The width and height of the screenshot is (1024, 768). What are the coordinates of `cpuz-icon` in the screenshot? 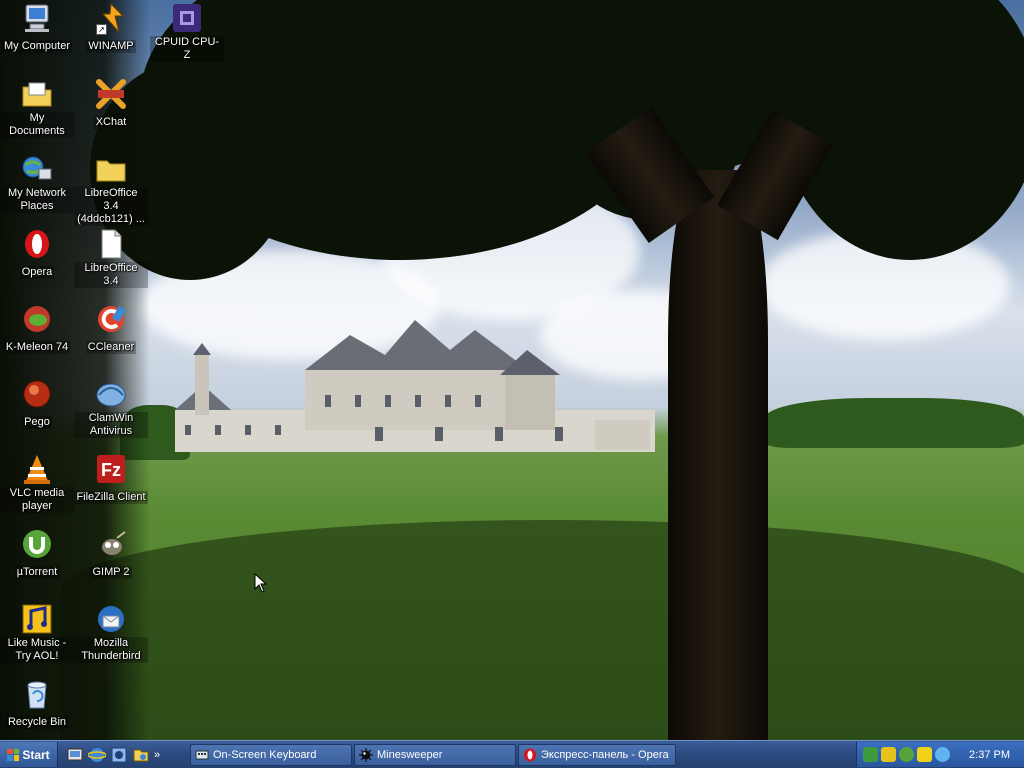 It's located at (187, 18).